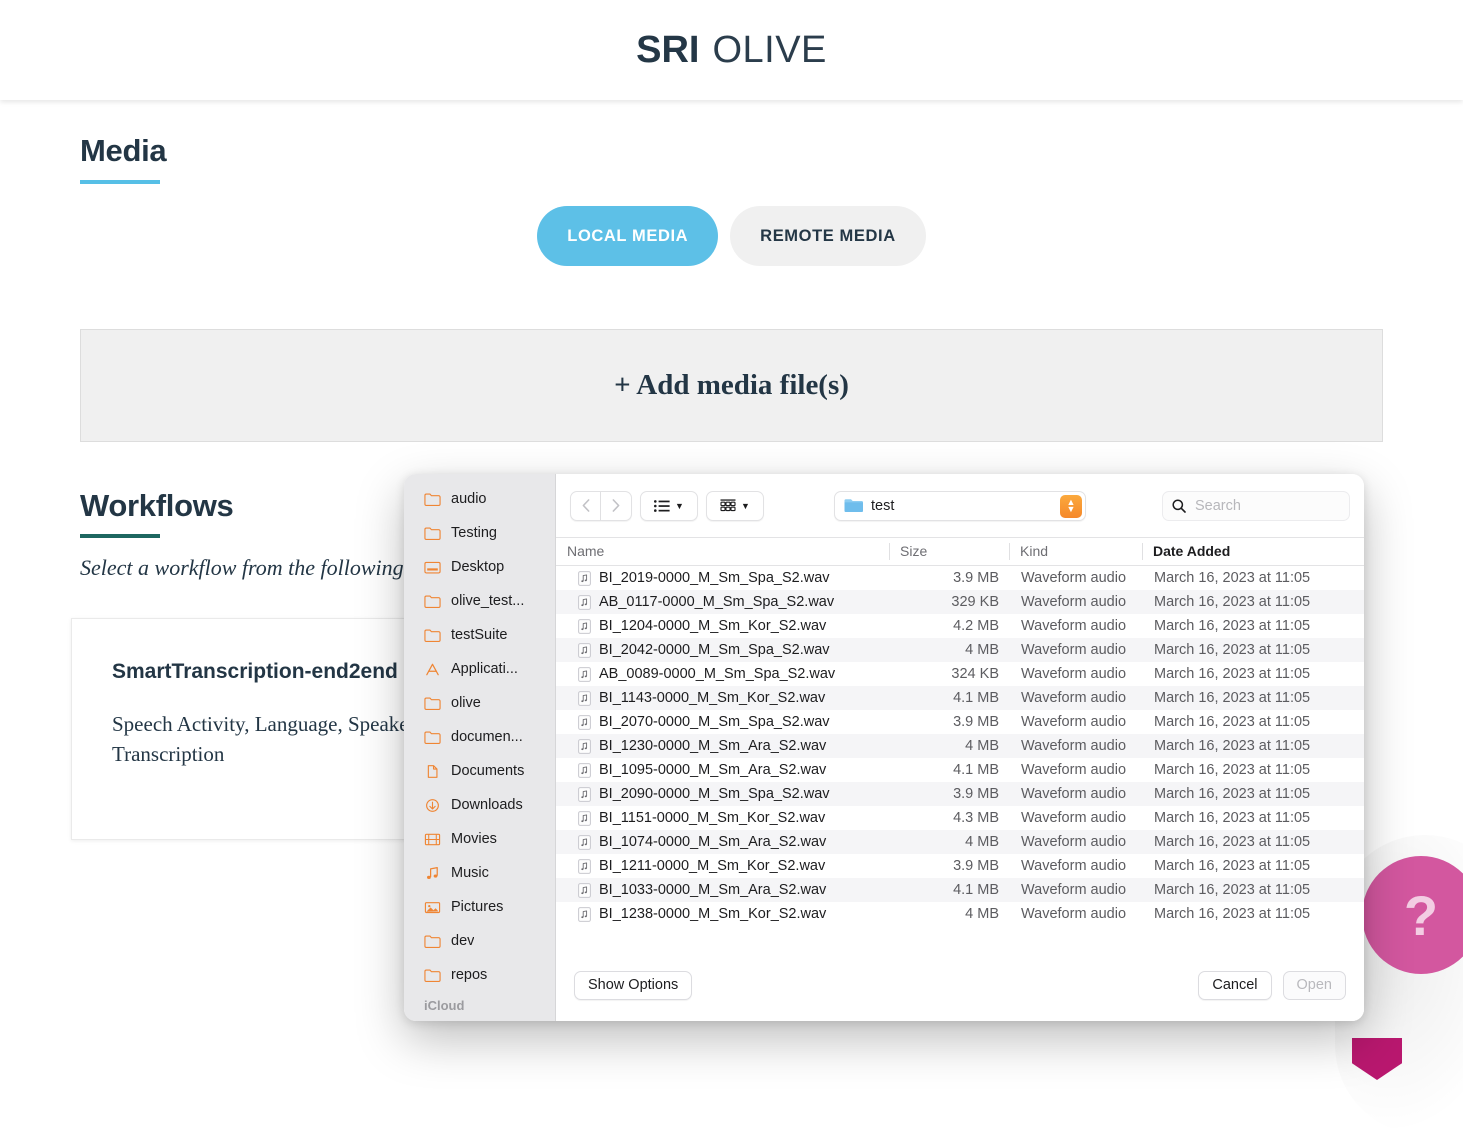  I want to click on workflow-card-title: SmartTranscription-end2end, so click(255, 671).